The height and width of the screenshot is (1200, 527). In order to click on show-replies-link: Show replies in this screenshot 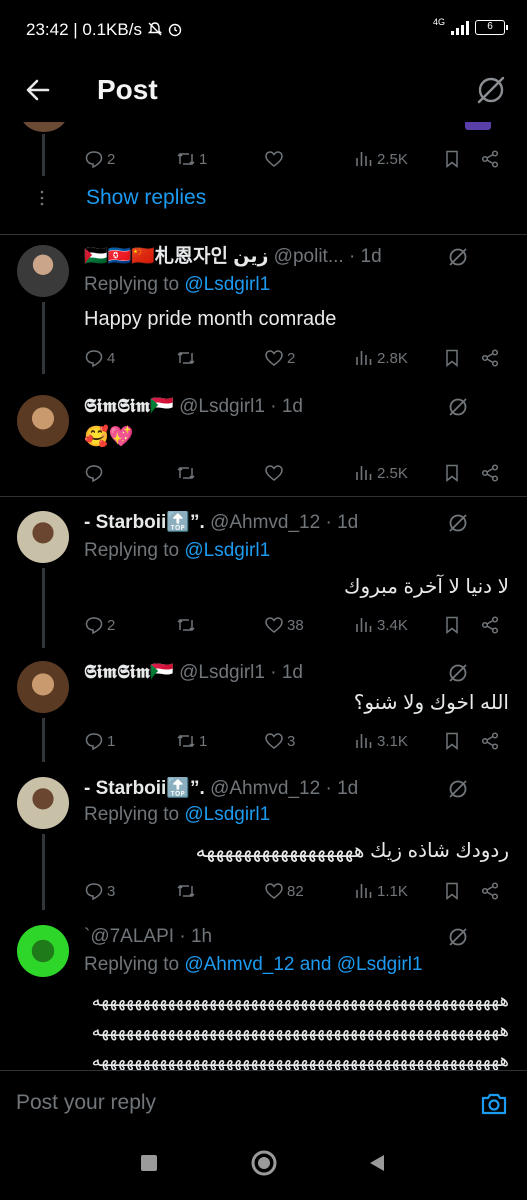, I will do `click(146, 198)`.